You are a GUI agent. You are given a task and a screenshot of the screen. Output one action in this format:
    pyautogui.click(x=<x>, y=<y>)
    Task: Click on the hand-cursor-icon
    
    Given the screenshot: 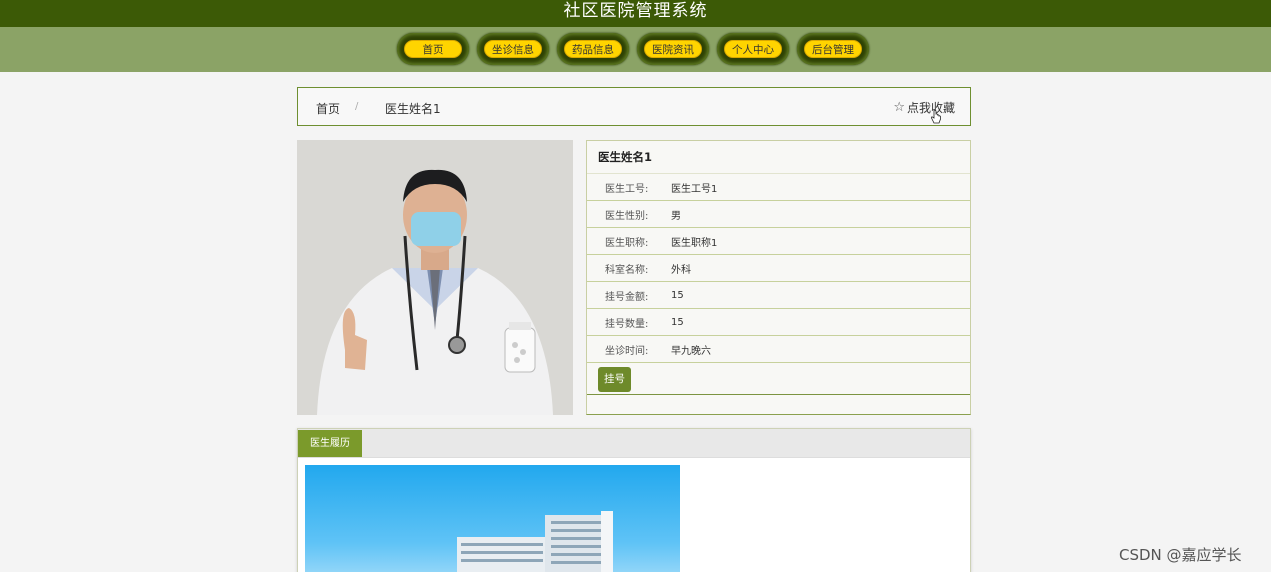 What is the action you would take?
    pyautogui.click(x=935, y=117)
    